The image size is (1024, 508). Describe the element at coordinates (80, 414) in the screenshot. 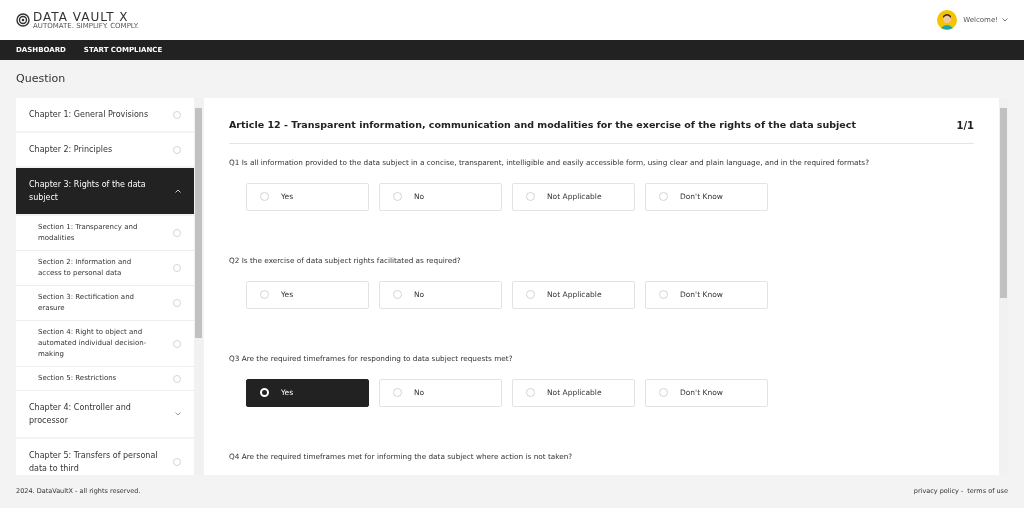

I see `chapter-label: Chapter 4: Controller and processor` at that location.